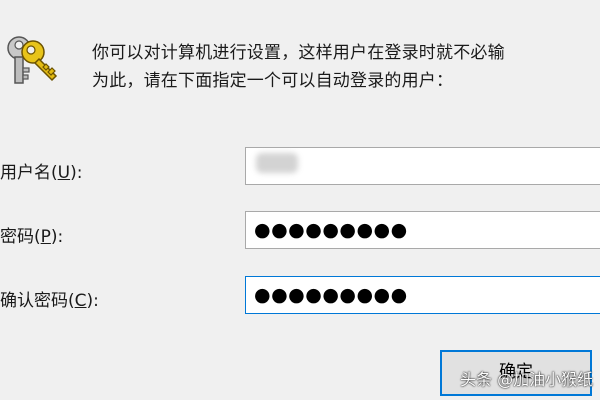 This screenshot has height=400, width=600. Describe the element at coordinates (331, 230) in the screenshot. I see `password-value: ●●●●●●●●●` at that location.